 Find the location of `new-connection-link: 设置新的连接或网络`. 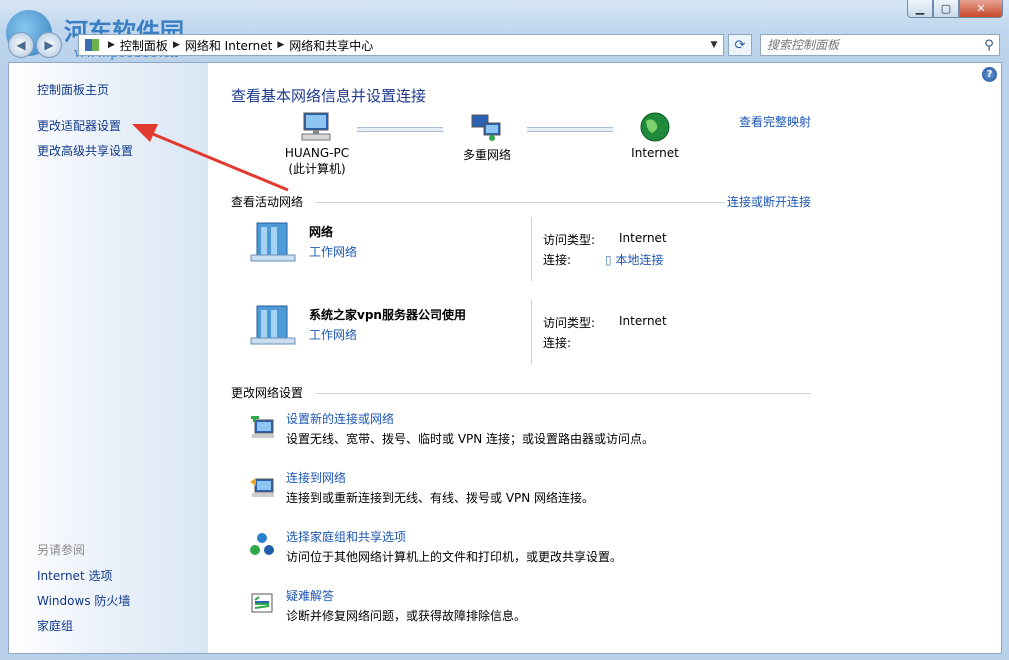

new-connection-link: 设置新的连接或网络 is located at coordinates (340, 418).